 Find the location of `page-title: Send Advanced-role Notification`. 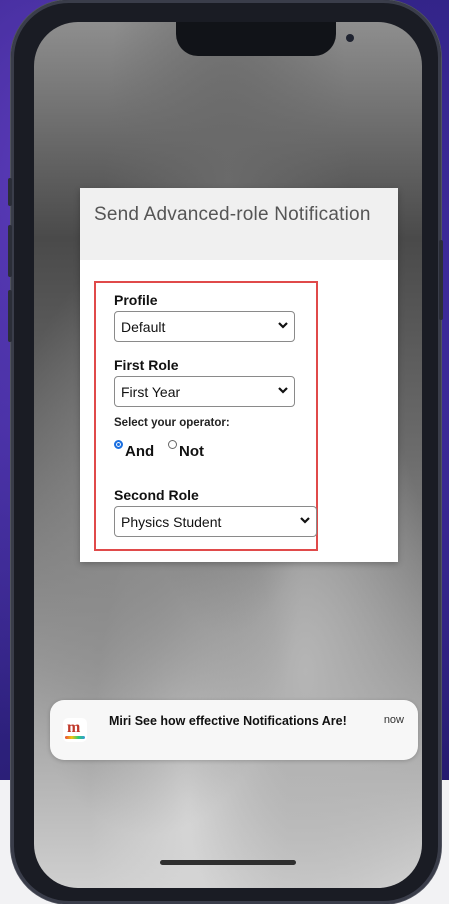

page-title: Send Advanced-role Notification is located at coordinates (232, 214).